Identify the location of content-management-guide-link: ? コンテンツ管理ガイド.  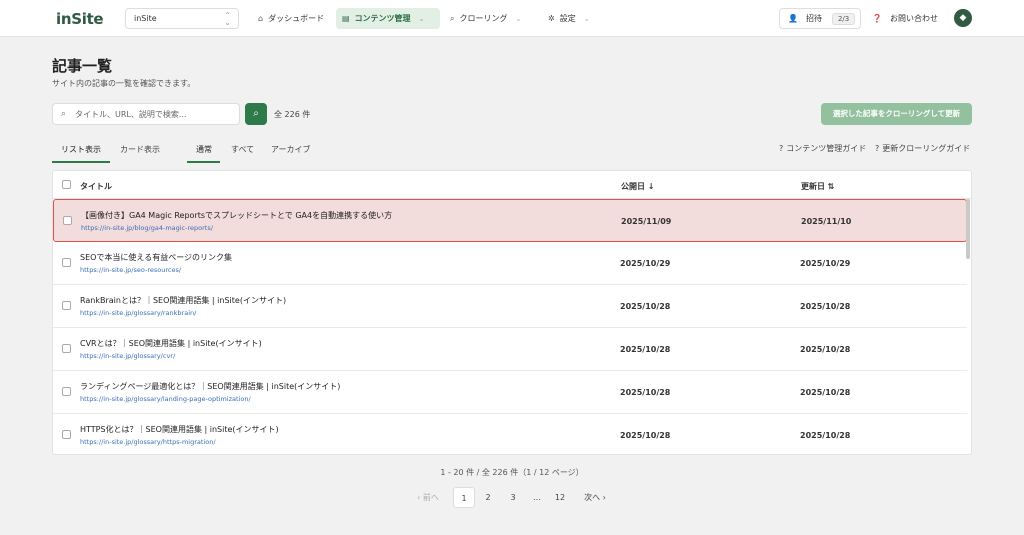
(822, 148).